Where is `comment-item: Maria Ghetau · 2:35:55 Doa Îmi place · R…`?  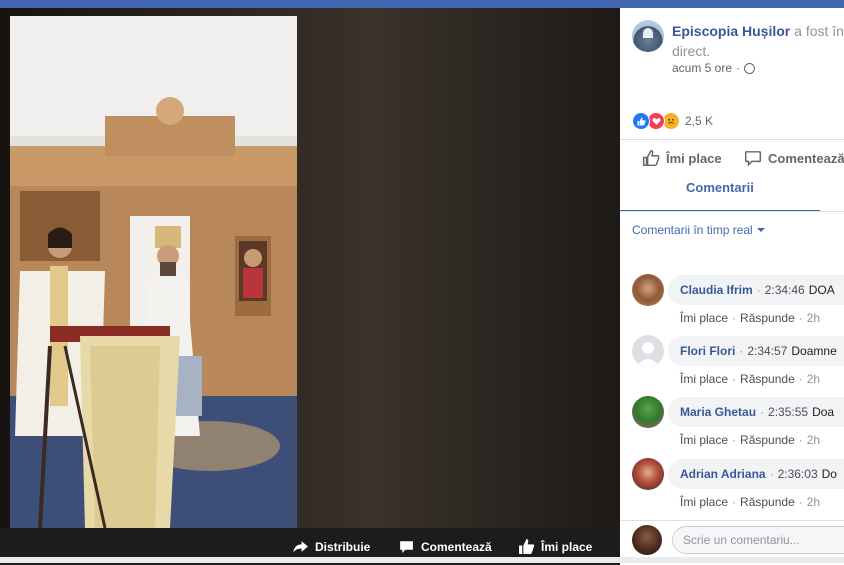
comment-item: Maria Ghetau · 2:35:55 Doa Îmi place · R… is located at coordinates (738, 424).